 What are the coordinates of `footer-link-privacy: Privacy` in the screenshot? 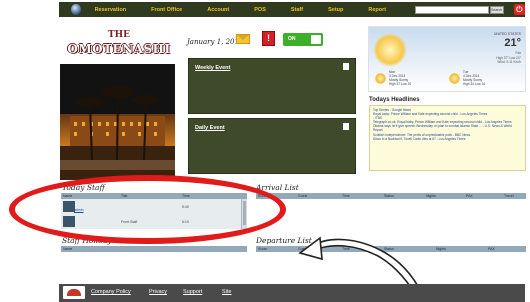 It's located at (158, 292).